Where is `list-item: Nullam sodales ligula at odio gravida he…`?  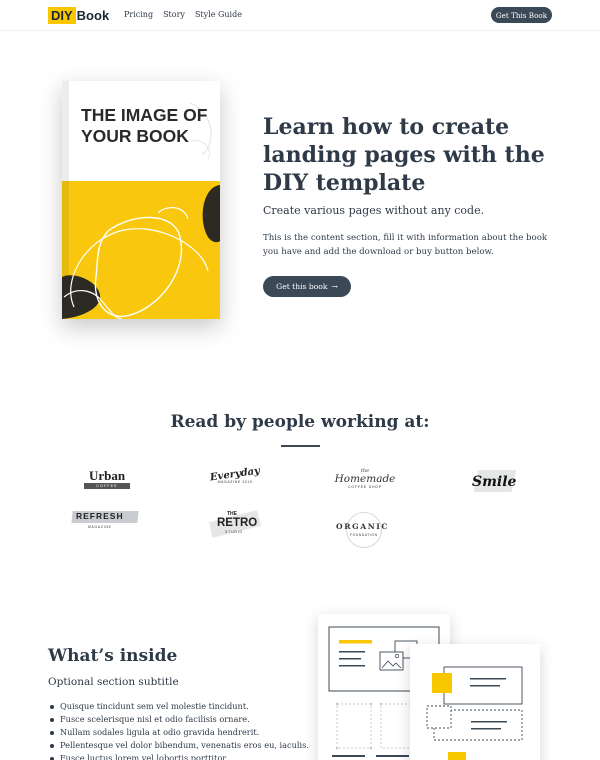 list-item: Nullam sodales ligula at odio gravida he… is located at coordinates (175, 732).